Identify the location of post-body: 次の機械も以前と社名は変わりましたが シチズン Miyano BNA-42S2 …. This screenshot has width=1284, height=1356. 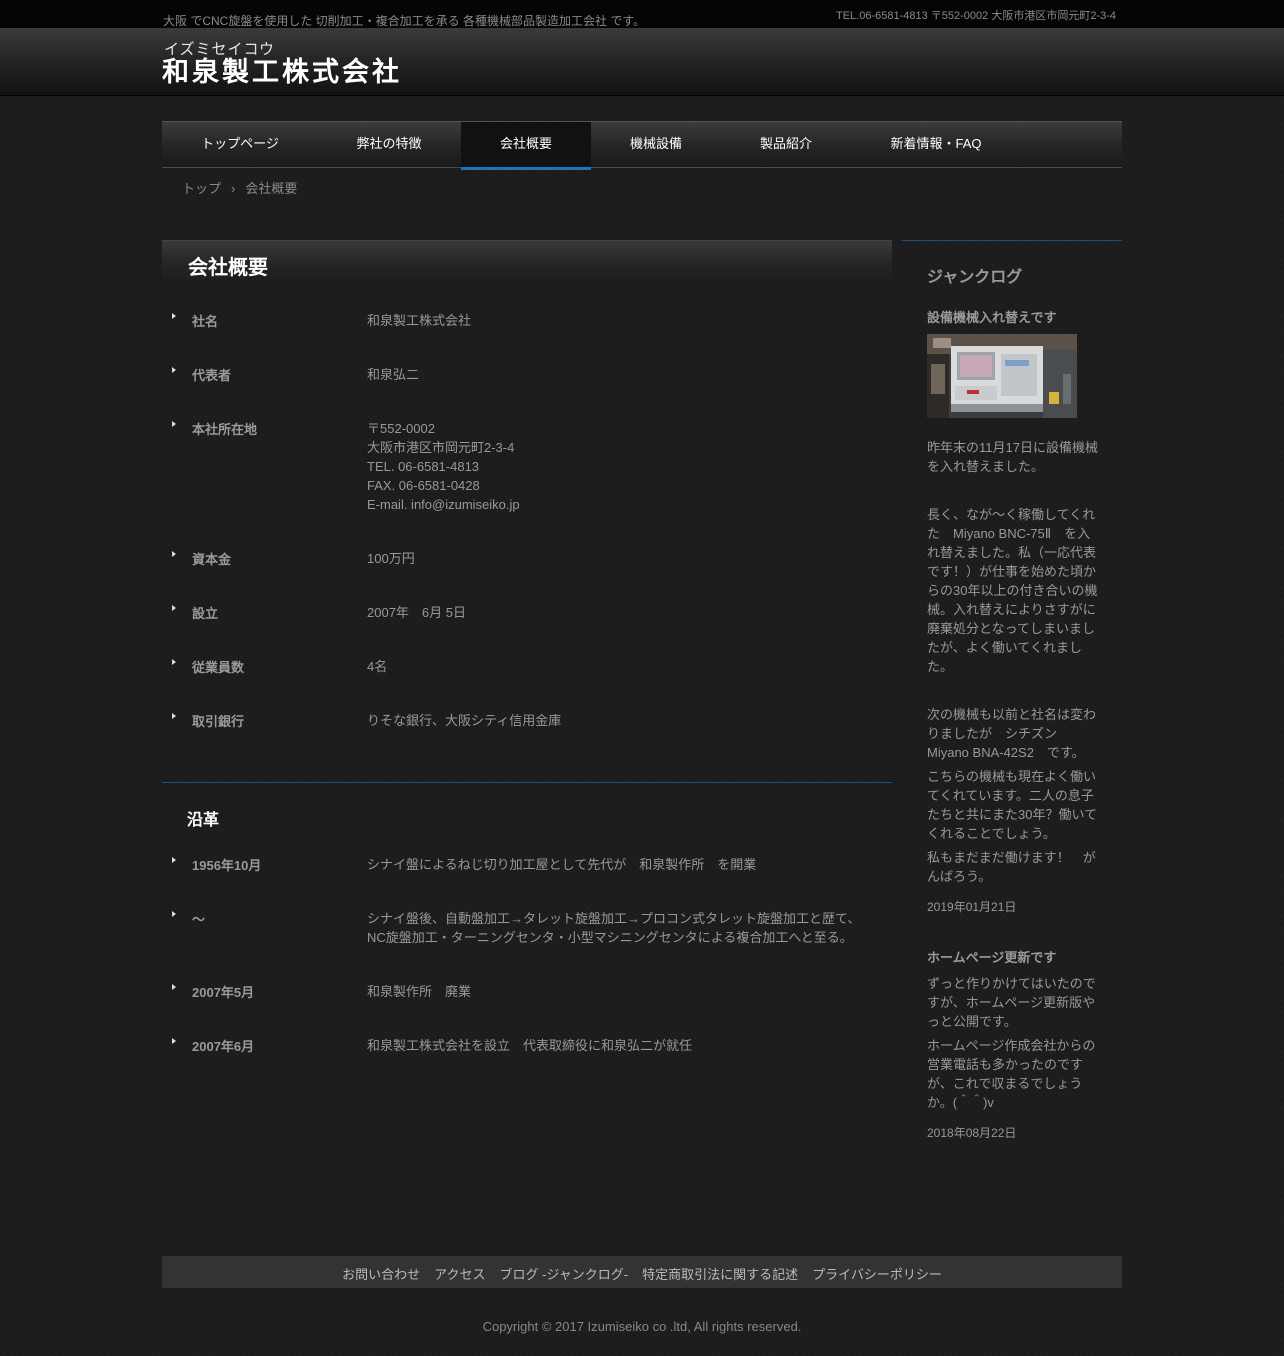
(1012, 733).